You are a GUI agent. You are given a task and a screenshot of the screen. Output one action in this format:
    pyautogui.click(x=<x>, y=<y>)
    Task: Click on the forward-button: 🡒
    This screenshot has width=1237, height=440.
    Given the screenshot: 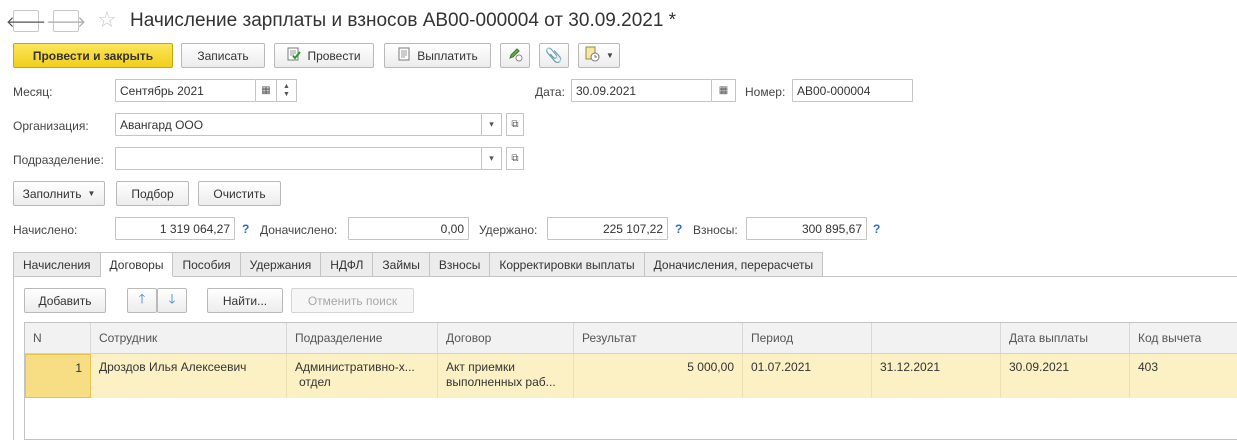 What is the action you would take?
    pyautogui.click(x=66, y=21)
    